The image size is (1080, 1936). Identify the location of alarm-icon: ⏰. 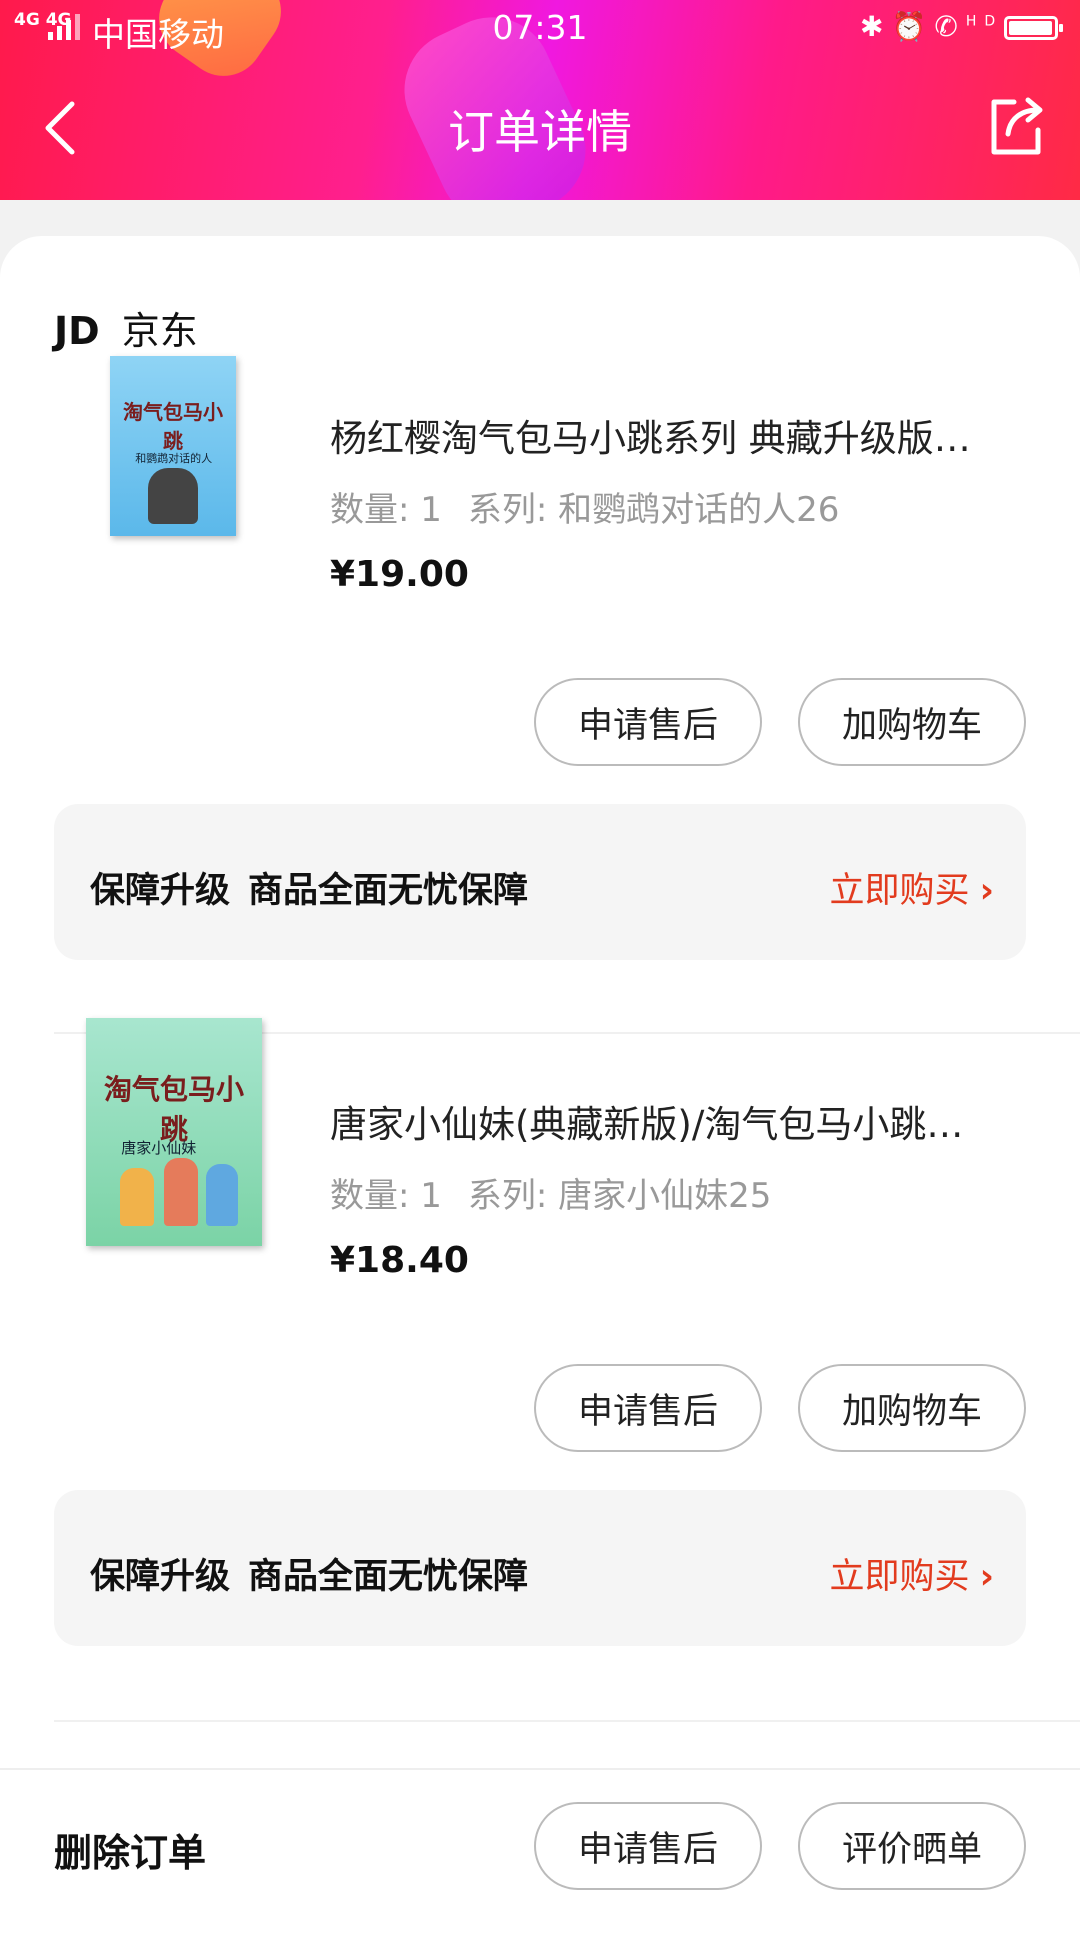
(913, 26).